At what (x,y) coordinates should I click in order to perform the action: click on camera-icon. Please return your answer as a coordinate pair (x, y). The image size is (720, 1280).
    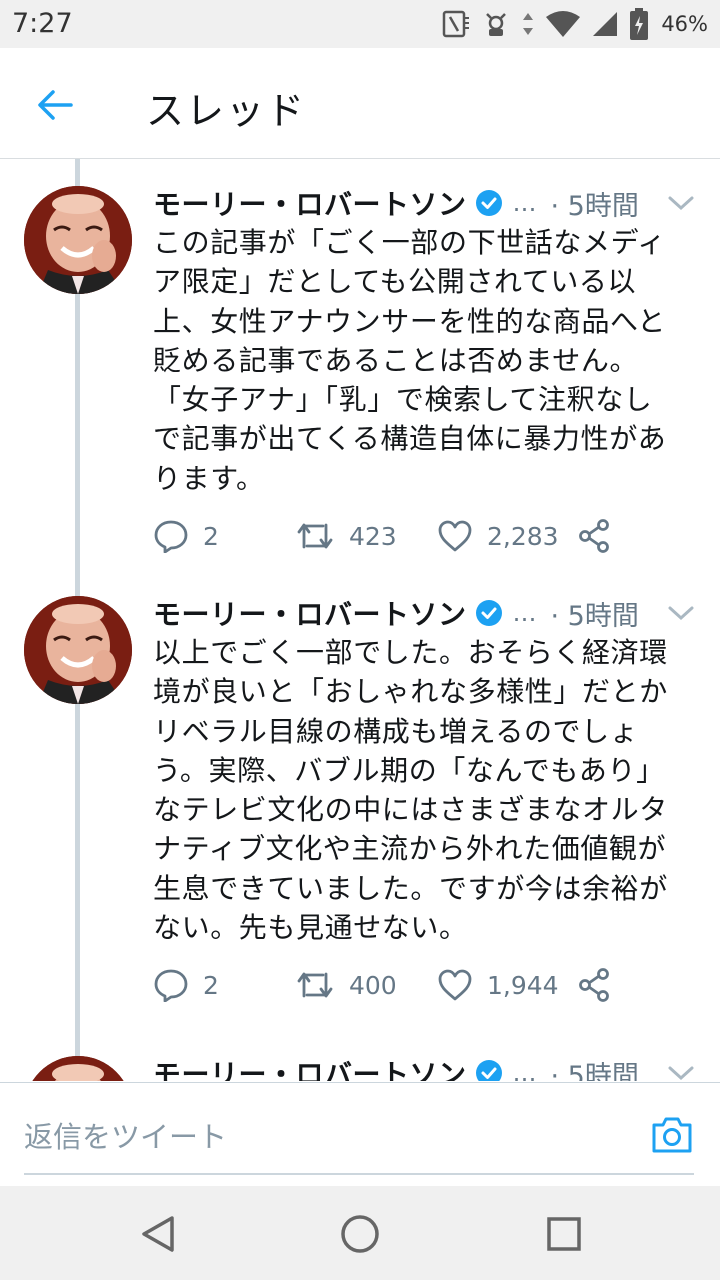
    Looking at the image, I should click on (672, 1135).